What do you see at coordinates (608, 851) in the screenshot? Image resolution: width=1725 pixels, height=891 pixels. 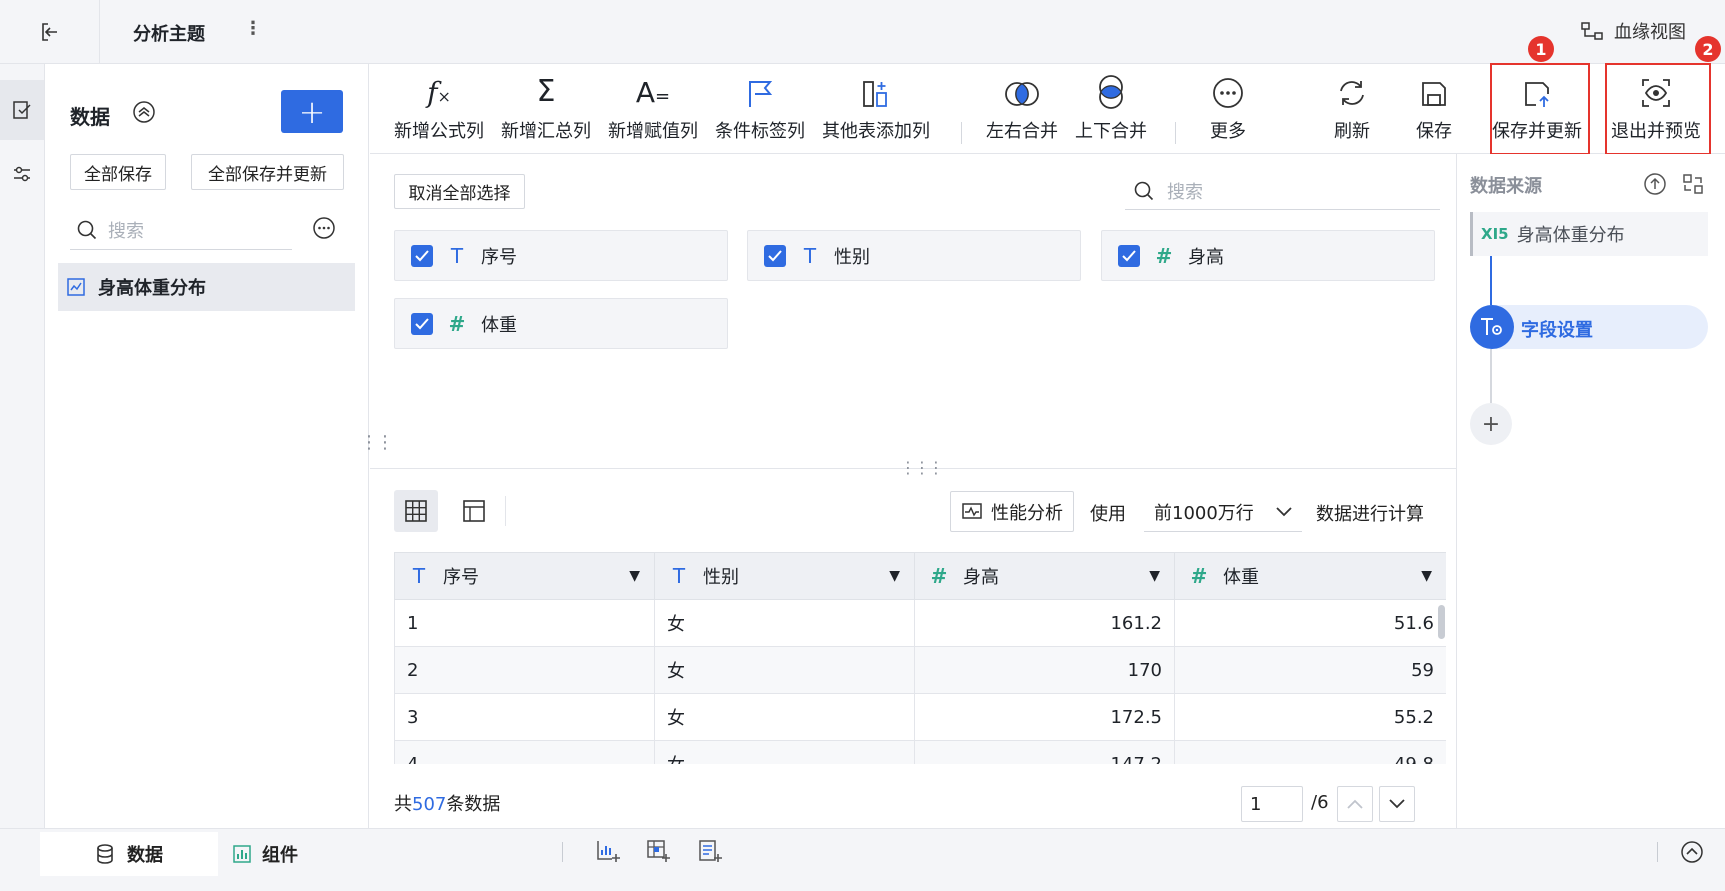 I see `add-chart-component-icon` at bounding box center [608, 851].